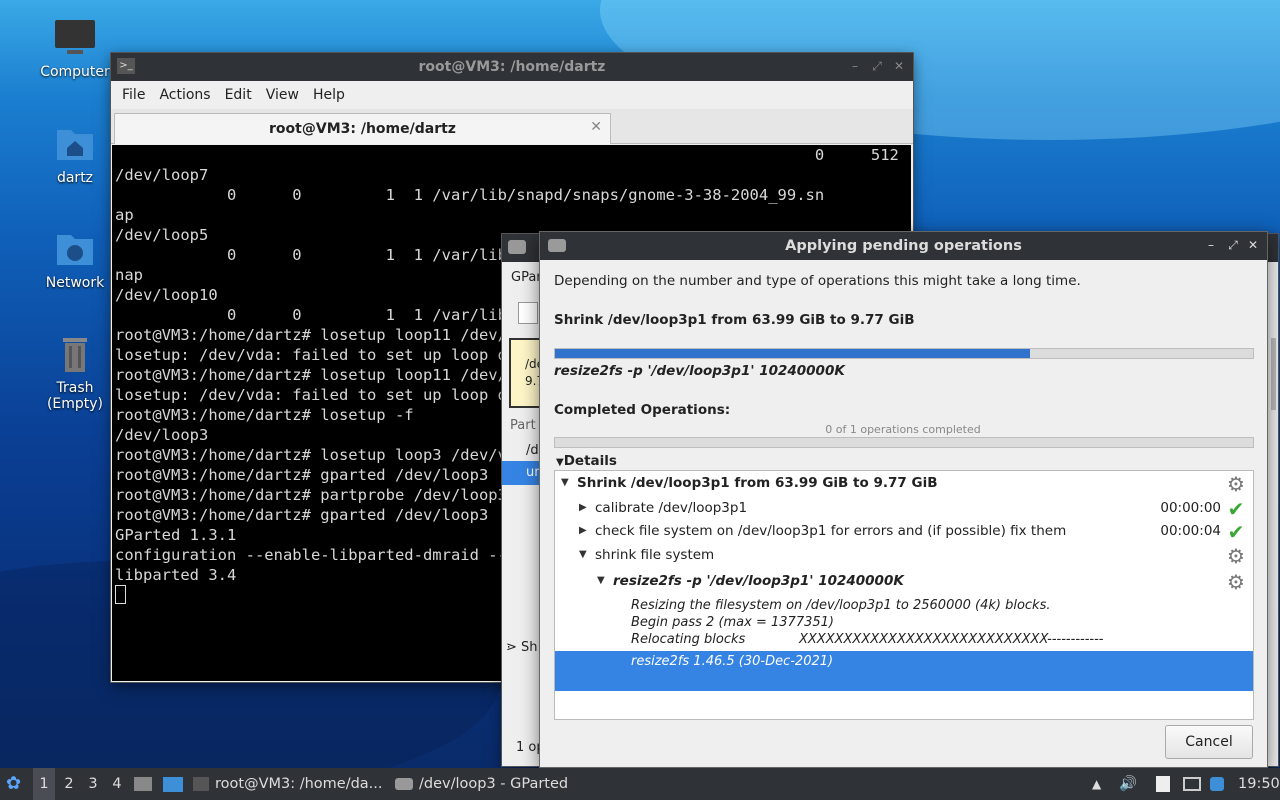 This screenshot has height=800, width=1280. Describe the element at coordinates (75, 144) in the screenshot. I see `home-folder-icon` at that location.